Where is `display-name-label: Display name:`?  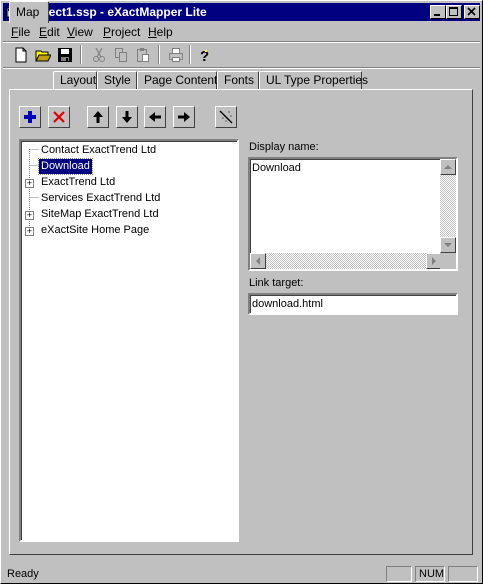 display-name-label: Display name: is located at coordinates (284, 147).